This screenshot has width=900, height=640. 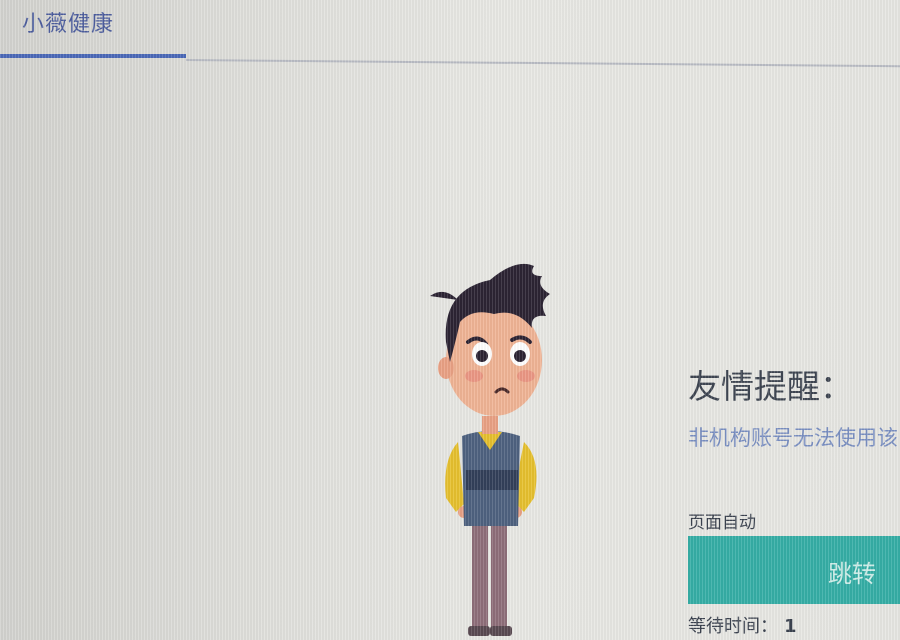 I want to click on active-tab-indicator, so click(x=93, y=56).